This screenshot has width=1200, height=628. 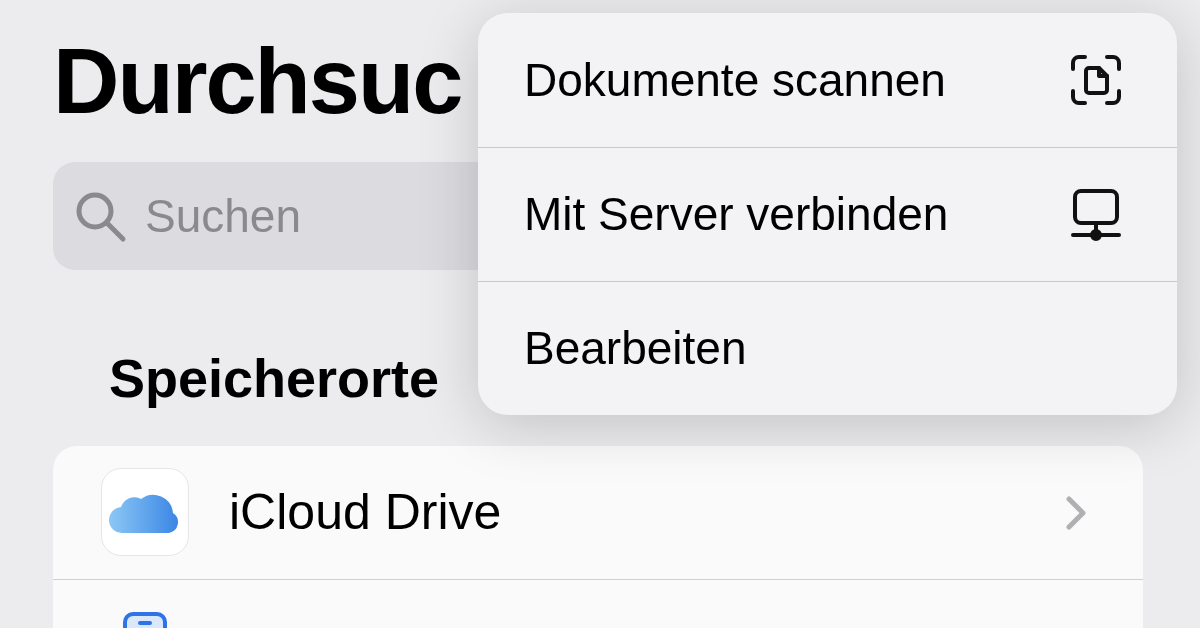 What do you see at coordinates (827, 214) in the screenshot?
I see `menu-item: Mit Server verbinden` at bounding box center [827, 214].